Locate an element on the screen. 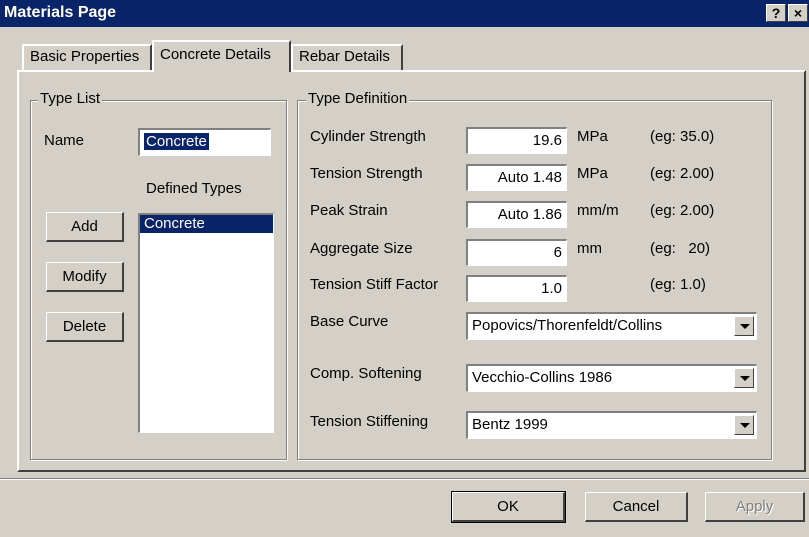 The image size is (809, 537). ok-button: OK is located at coordinates (508, 507).